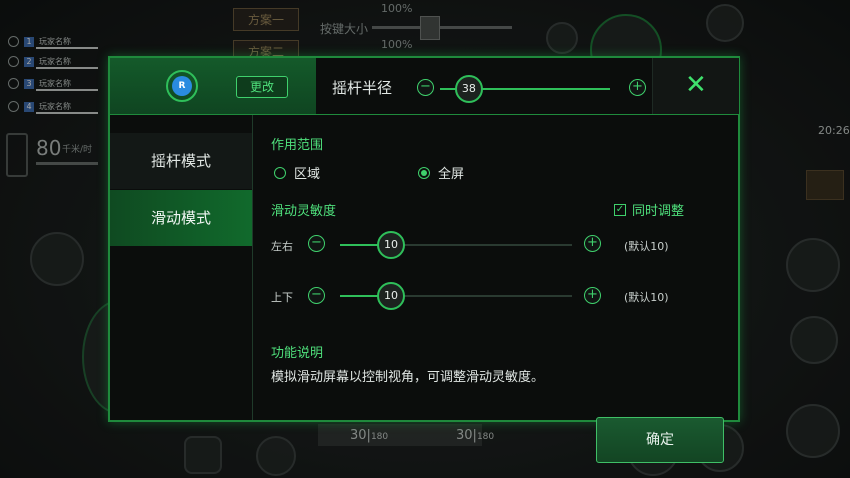 The height and width of the screenshot is (478, 850). Describe the element at coordinates (660, 440) in the screenshot. I see `confirm-button: 确定` at that location.